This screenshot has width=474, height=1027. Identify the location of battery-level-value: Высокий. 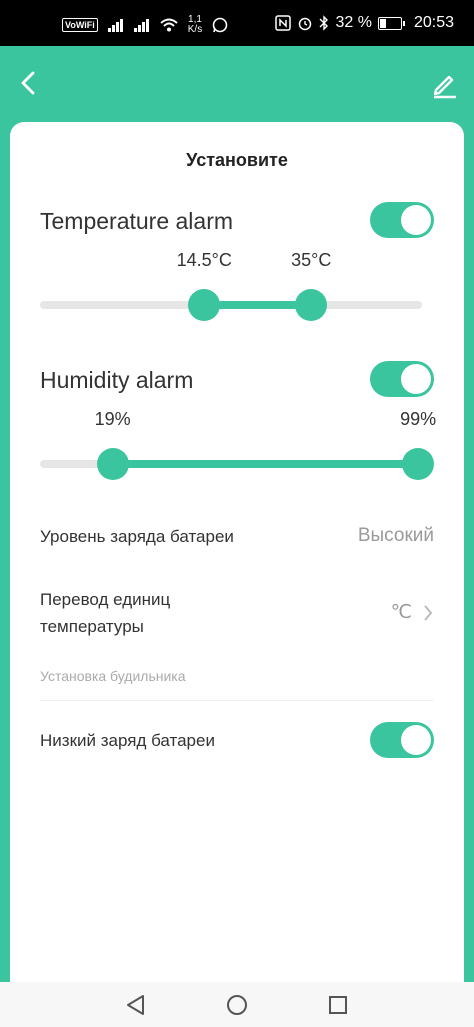
(395, 535).